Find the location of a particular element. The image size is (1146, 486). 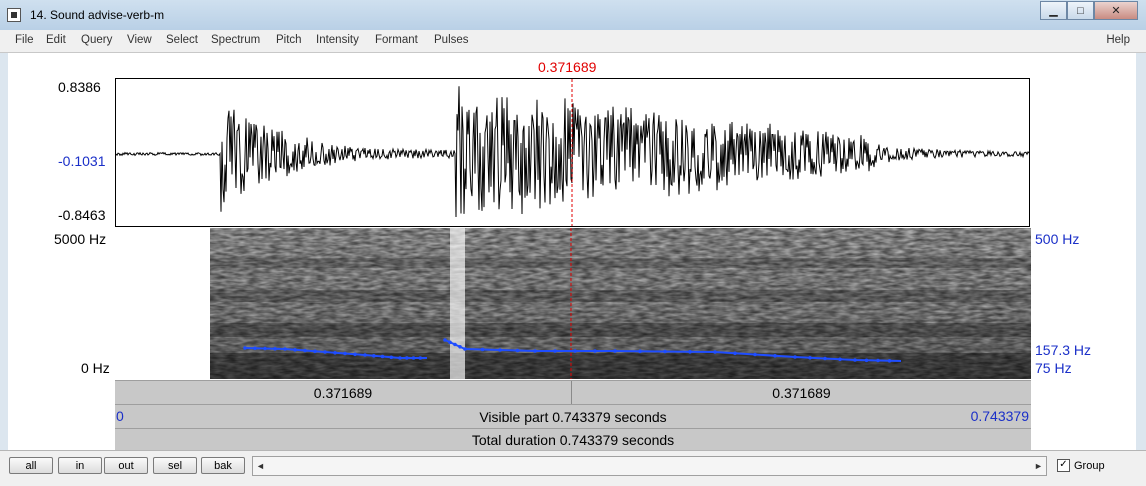

zoom-out-button: out is located at coordinates (126, 465).